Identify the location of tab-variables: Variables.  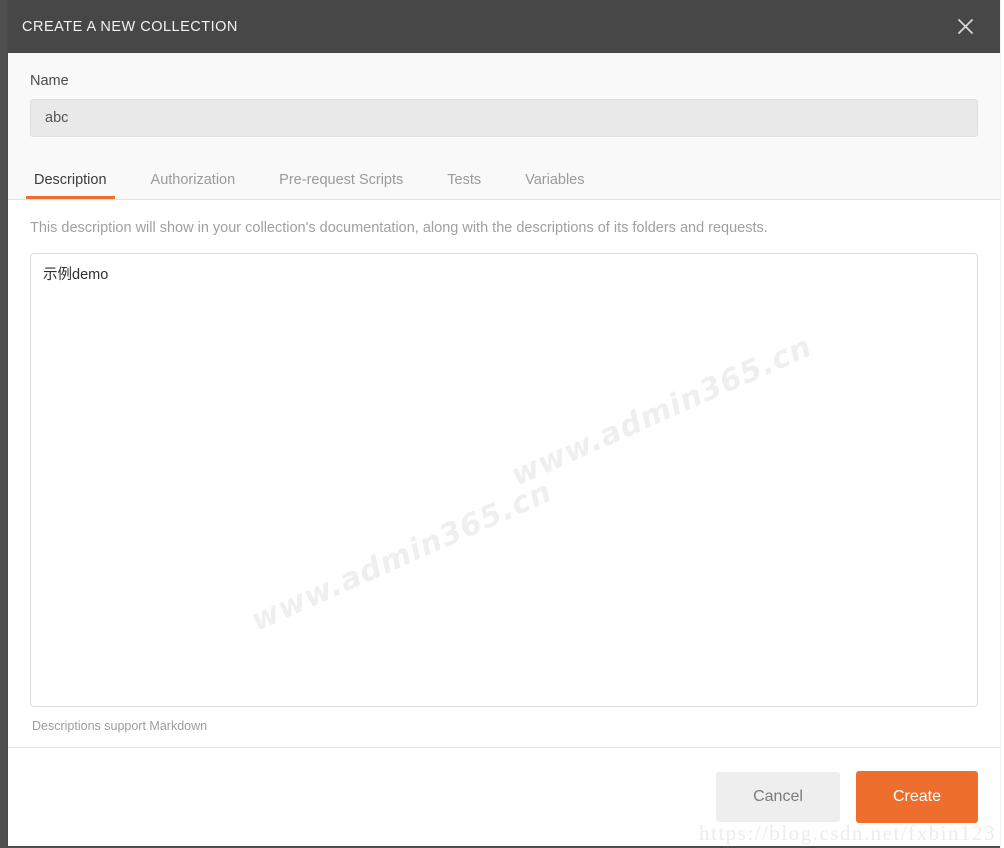
(554, 185).